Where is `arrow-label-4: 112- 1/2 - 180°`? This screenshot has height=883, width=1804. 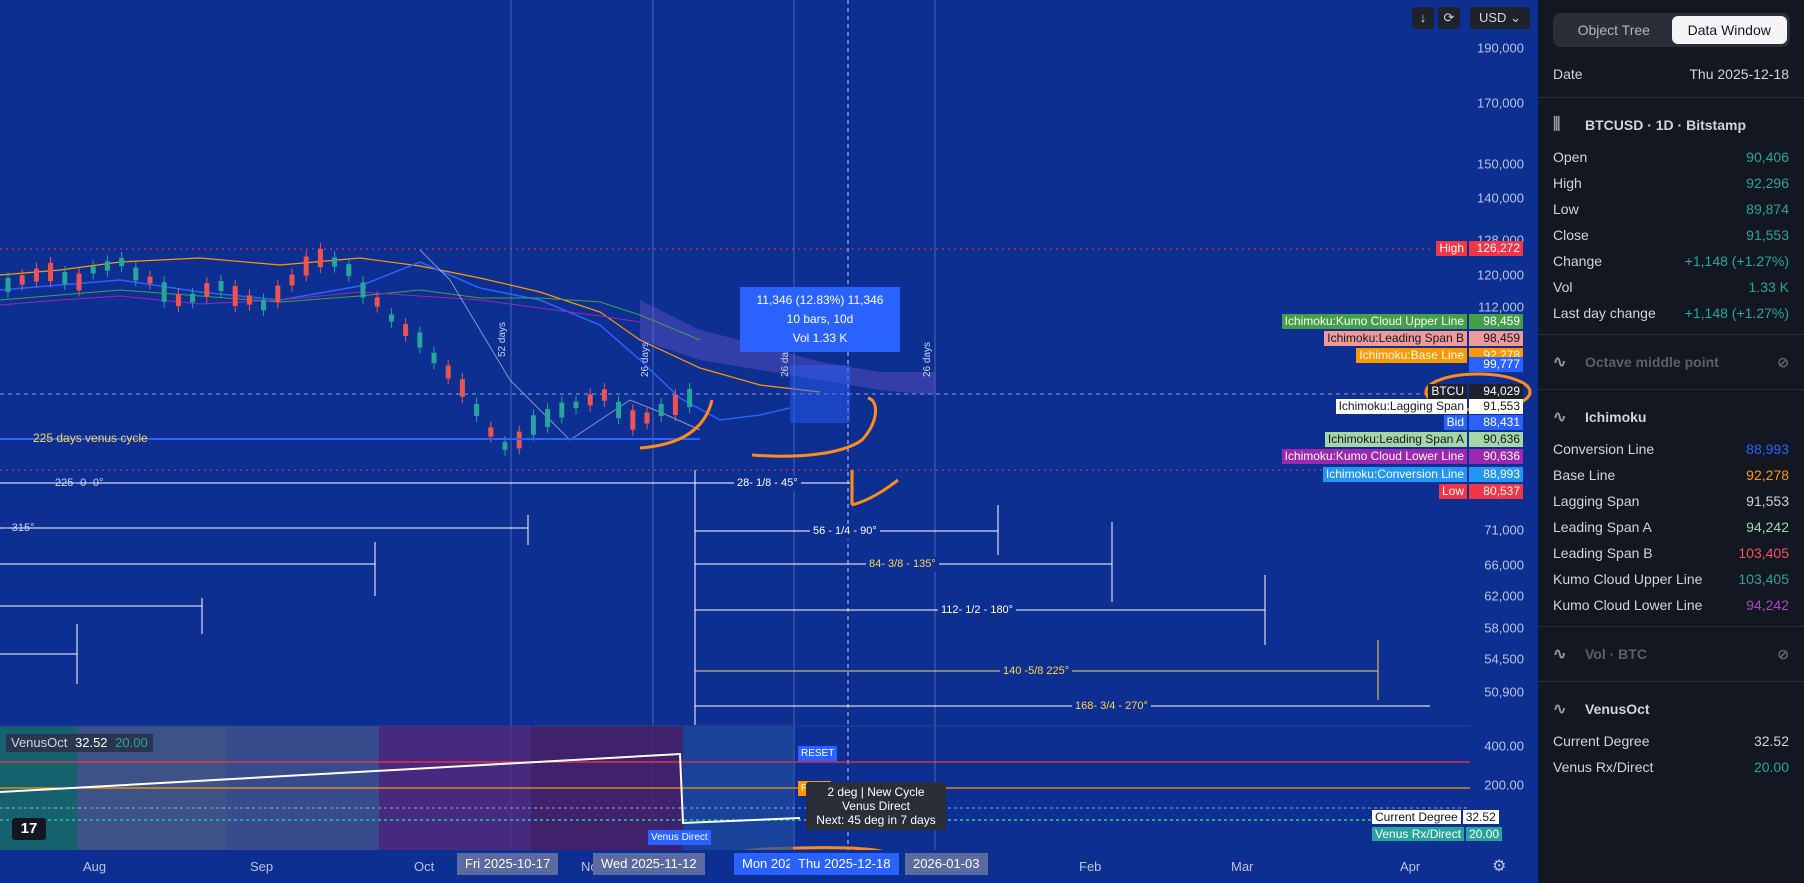 arrow-label-4: 112- 1/2 - 180° is located at coordinates (977, 610).